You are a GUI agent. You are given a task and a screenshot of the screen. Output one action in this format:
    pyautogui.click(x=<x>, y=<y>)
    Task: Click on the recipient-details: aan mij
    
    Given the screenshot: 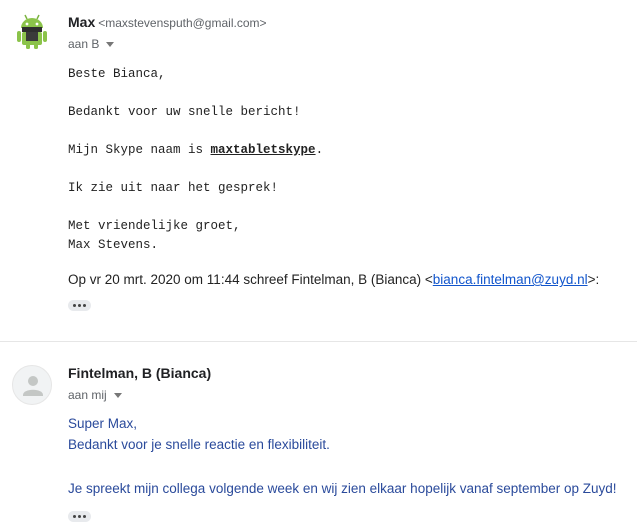 What is the action you would take?
    pyautogui.click(x=95, y=395)
    